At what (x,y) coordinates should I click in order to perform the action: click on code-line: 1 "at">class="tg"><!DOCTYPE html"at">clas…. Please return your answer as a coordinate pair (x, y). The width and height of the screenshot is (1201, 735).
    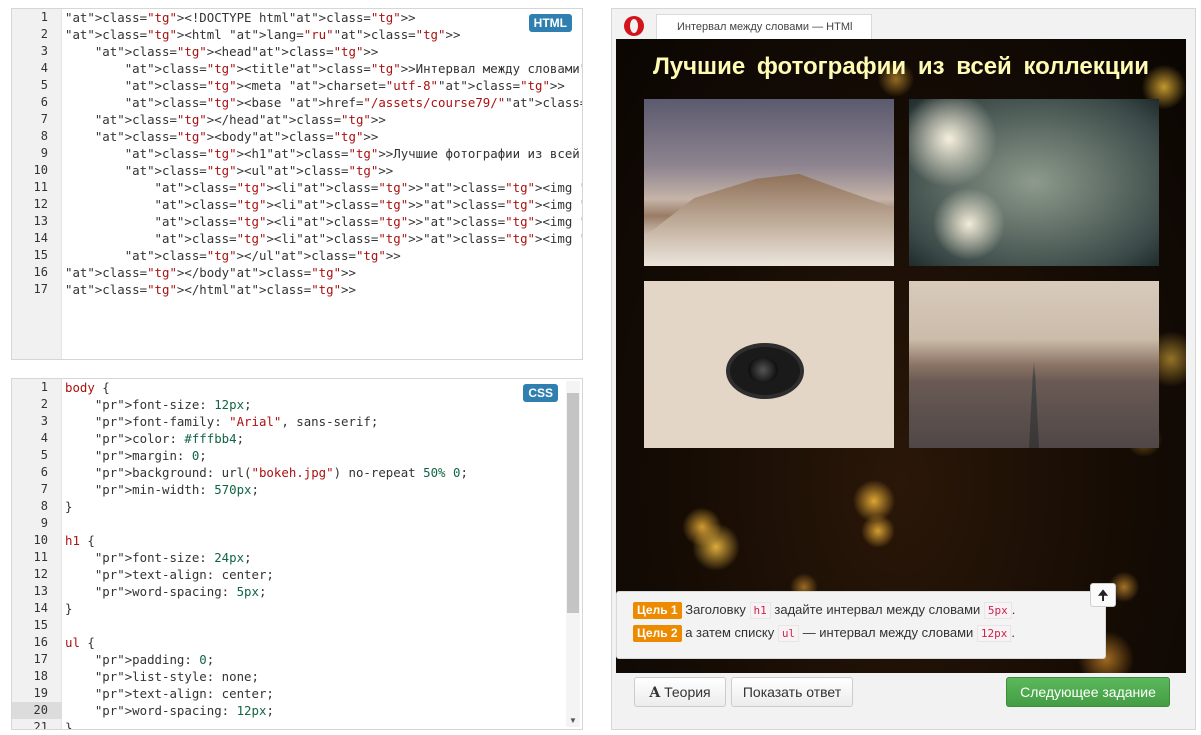
    Looking at the image, I should click on (297, 17).